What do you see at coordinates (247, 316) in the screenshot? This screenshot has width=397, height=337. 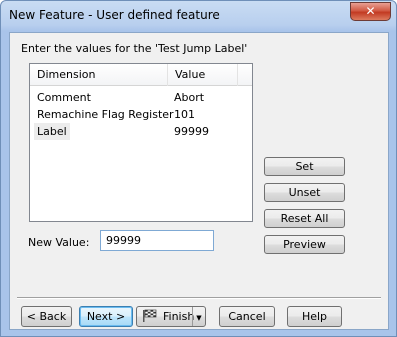 I see `cancel-button: Cancel` at bounding box center [247, 316].